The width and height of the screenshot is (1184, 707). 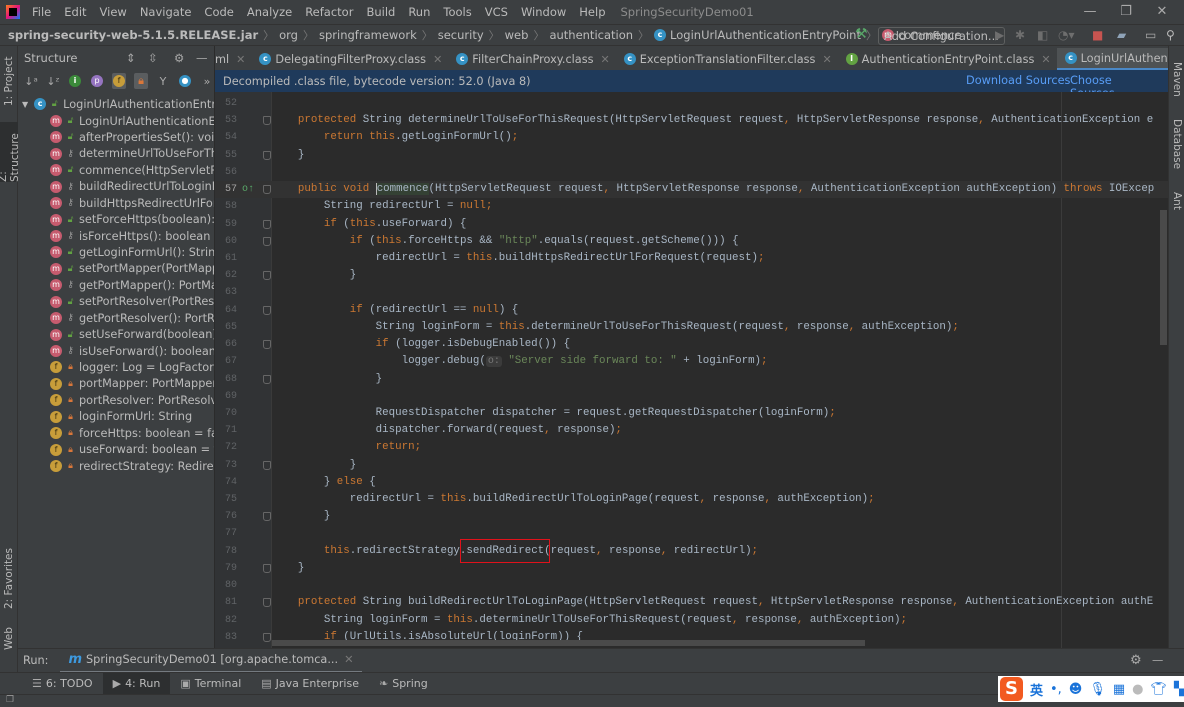 What do you see at coordinates (132, 400) in the screenshot?
I see `tree-item-field: f 🔒︎ portResolver: PortResolver =` at bounding box center [132, 400].